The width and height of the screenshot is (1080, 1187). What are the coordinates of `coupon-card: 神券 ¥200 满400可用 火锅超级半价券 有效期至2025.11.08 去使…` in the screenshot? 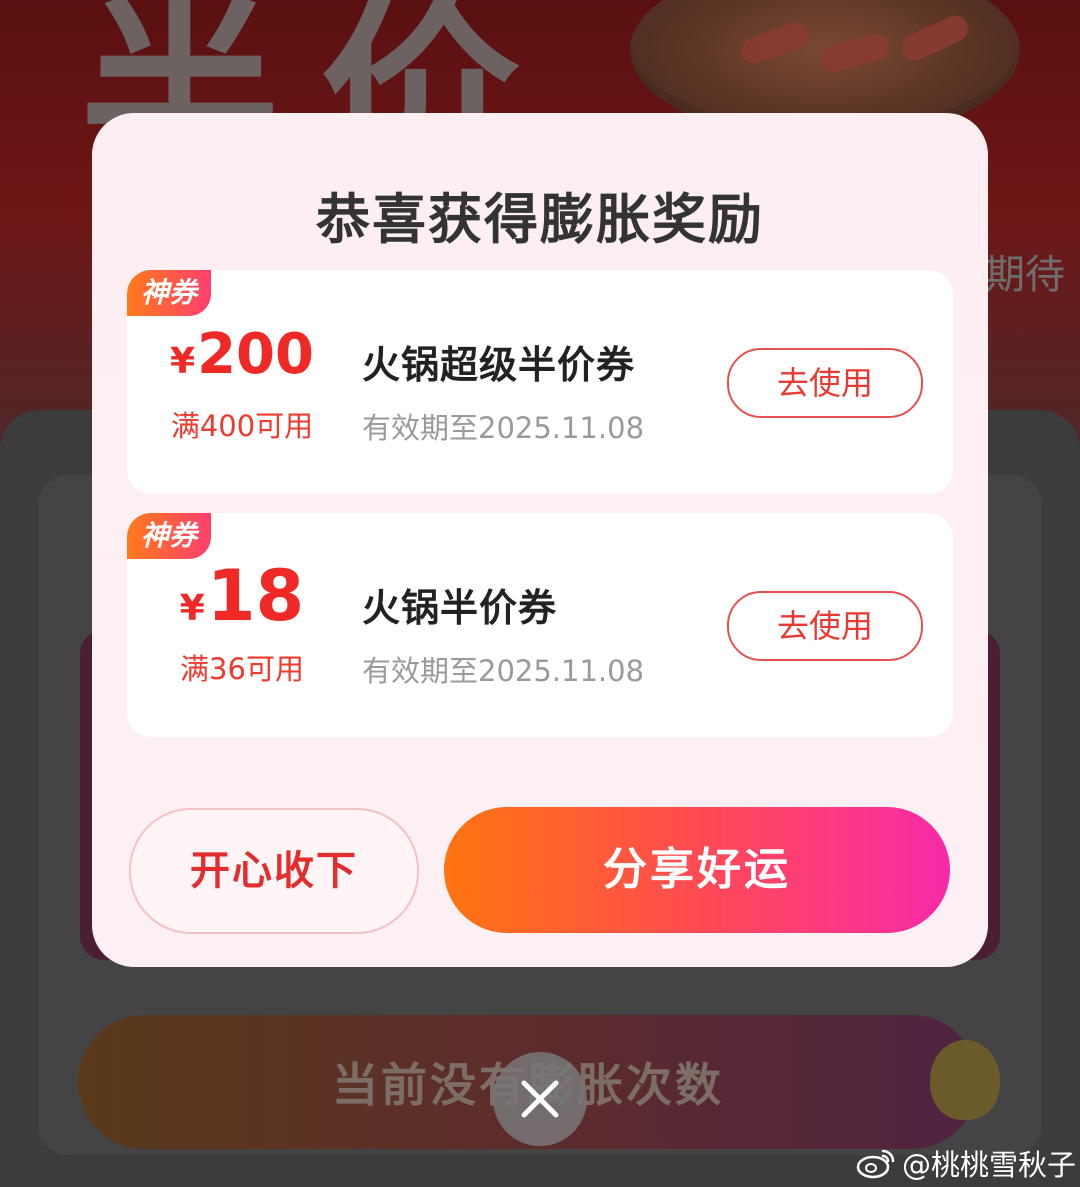 It's located at (540, 382).